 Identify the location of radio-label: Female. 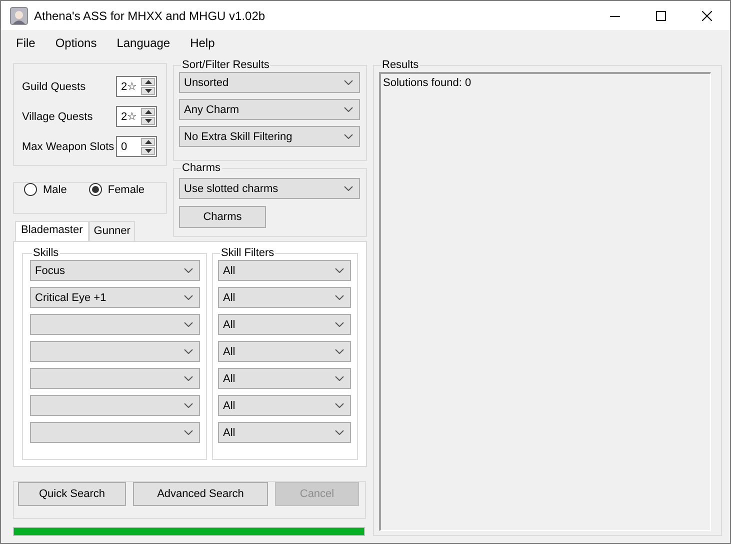
(126, 190).